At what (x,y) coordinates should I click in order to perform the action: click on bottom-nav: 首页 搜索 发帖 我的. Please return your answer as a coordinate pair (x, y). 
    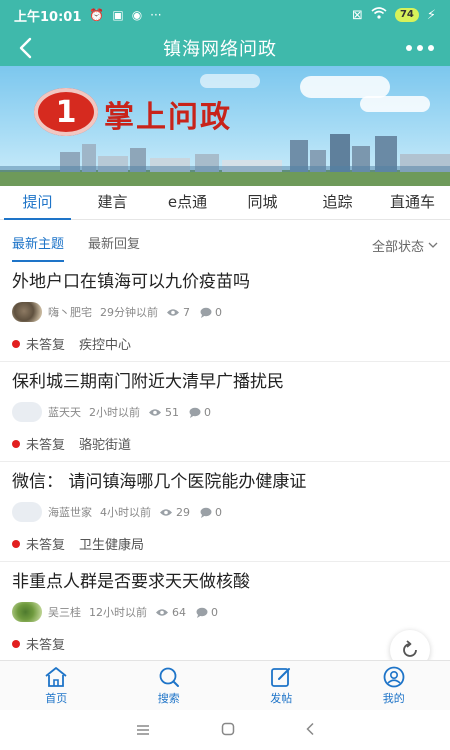
    Looking at the image, I should click on (225, 685).